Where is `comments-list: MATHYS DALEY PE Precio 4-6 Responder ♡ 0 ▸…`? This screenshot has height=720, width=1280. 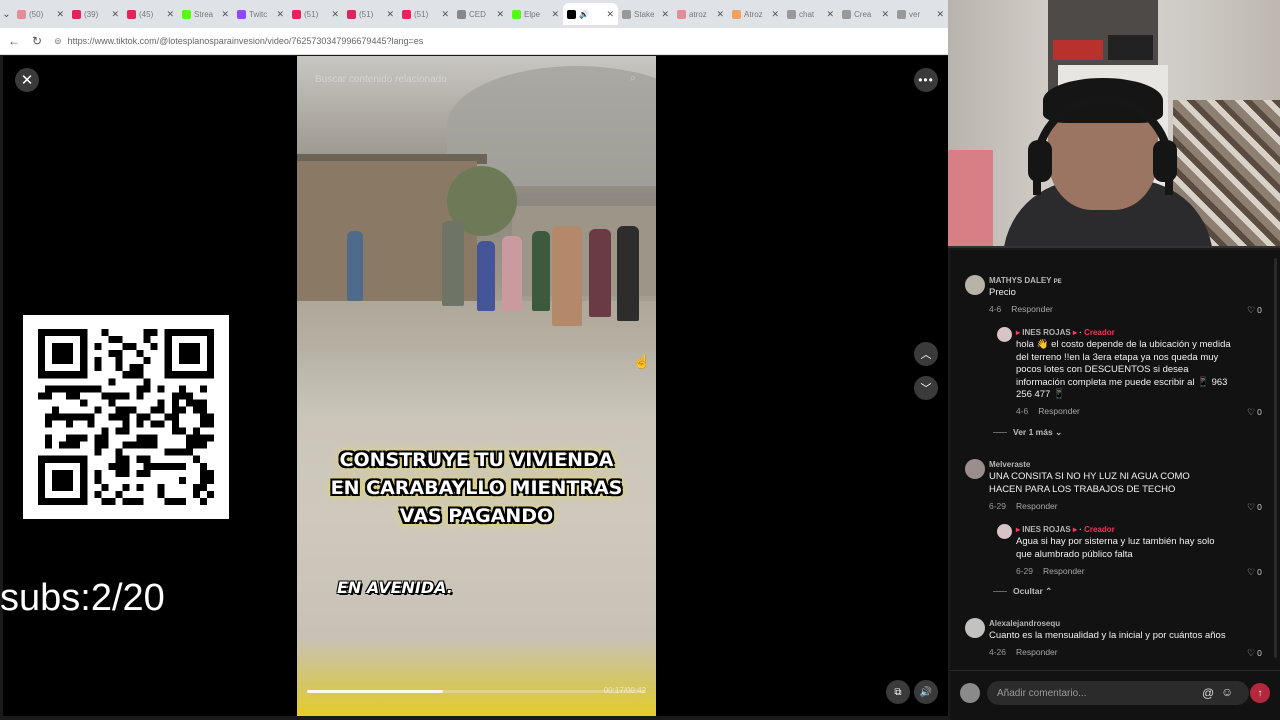 comments-list: MATHYS DALEY PE Precio 4-6 Responder ♡ 0 ▸… is located at coordinates (1115, 459).